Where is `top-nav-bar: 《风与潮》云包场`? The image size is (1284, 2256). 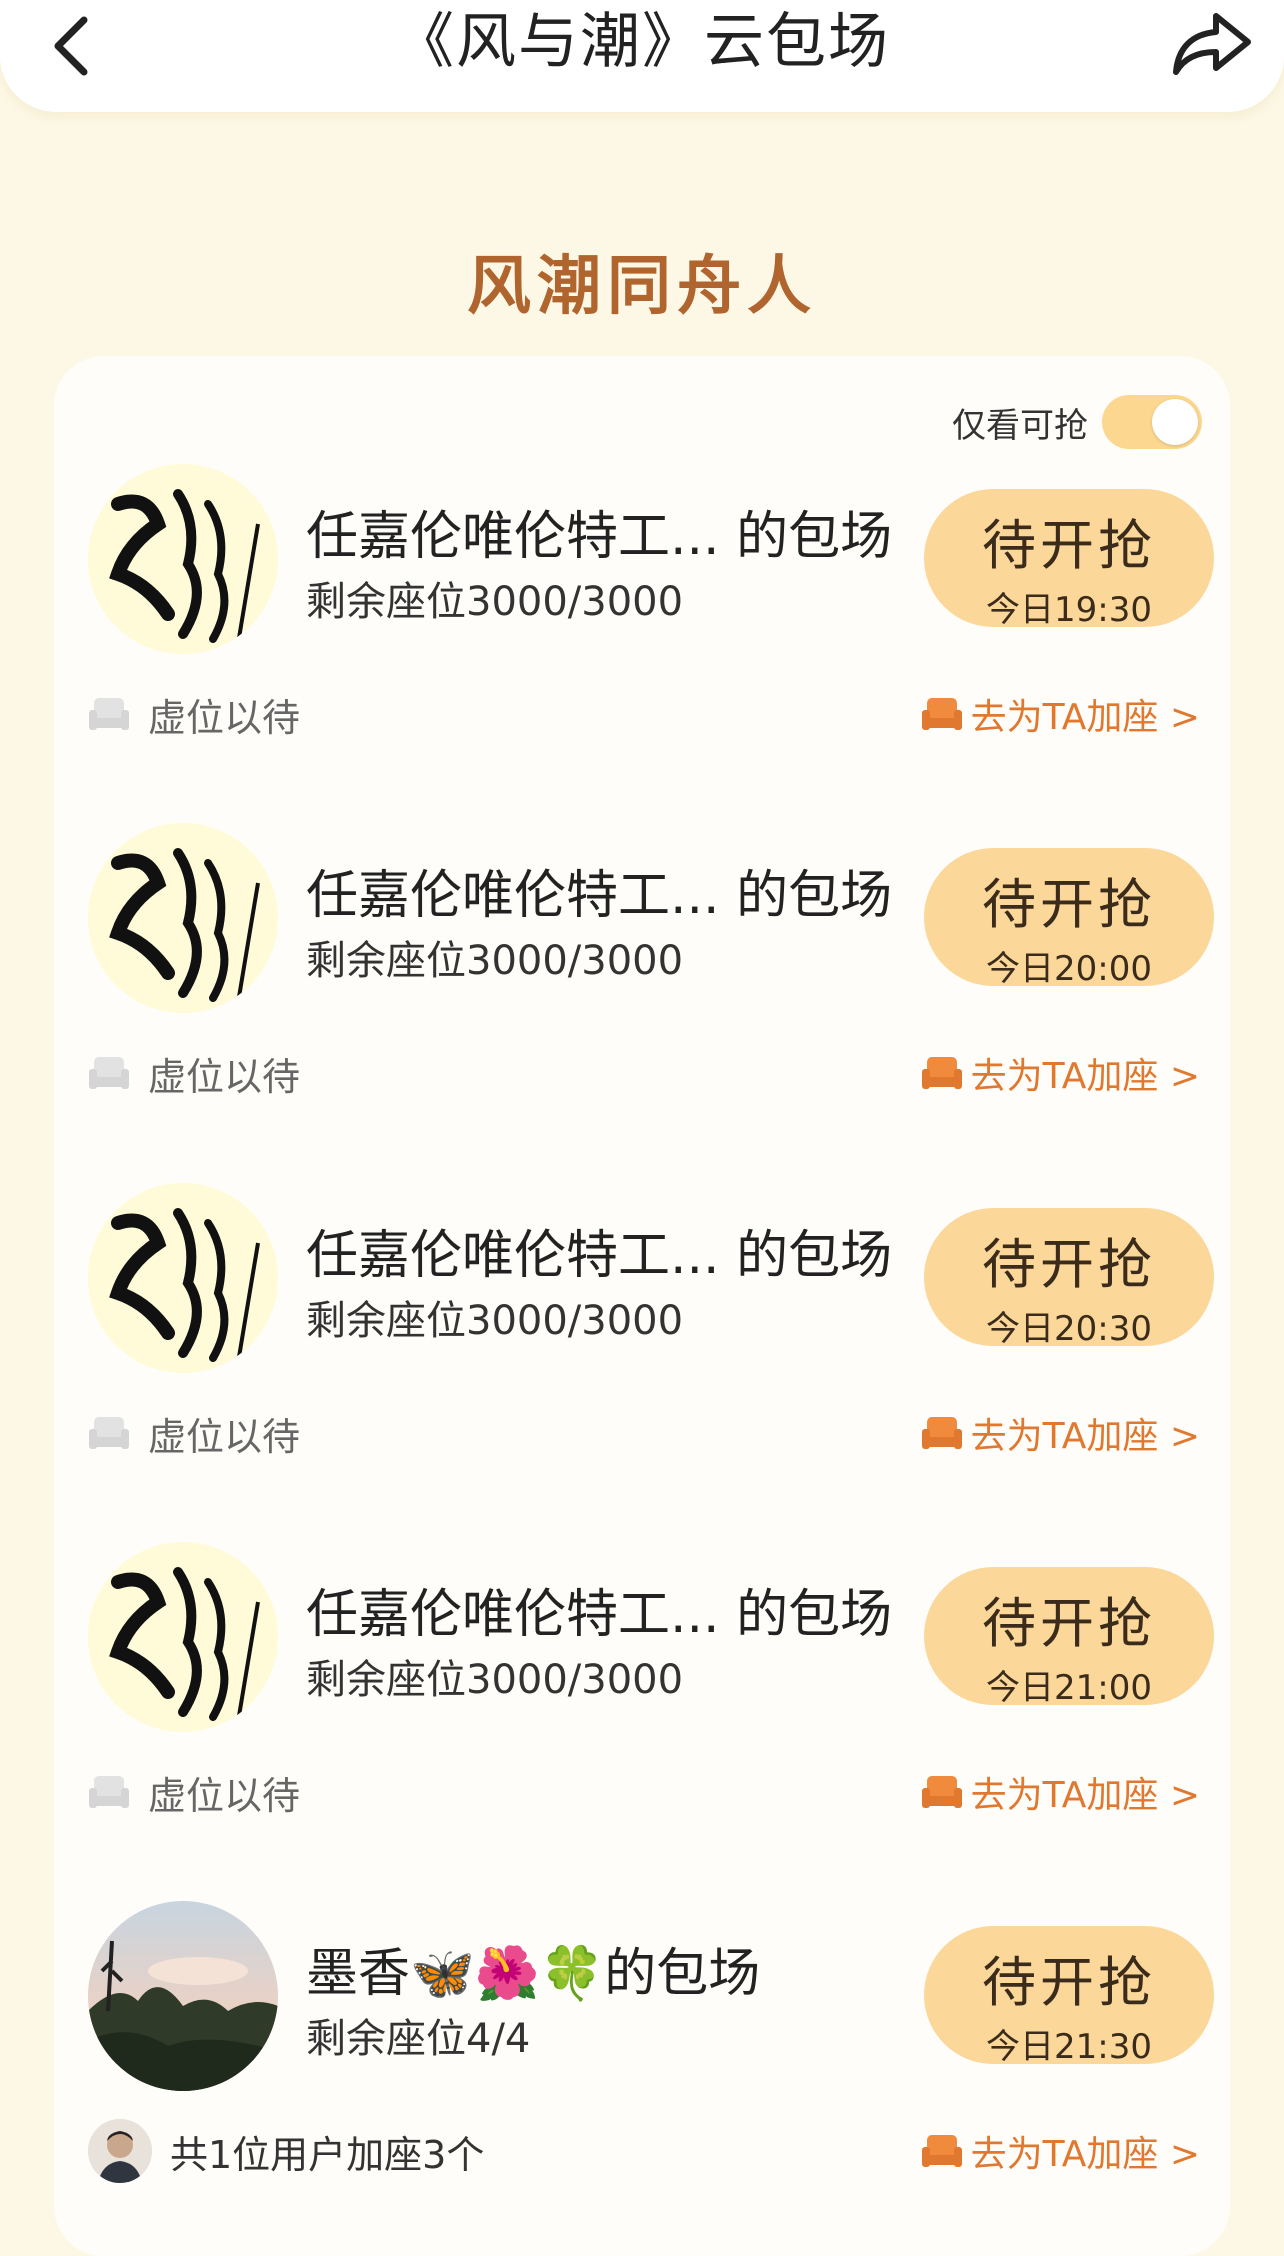 top-nav-bar: 《风与潮》云包场 is located at coordinates (642, 56).